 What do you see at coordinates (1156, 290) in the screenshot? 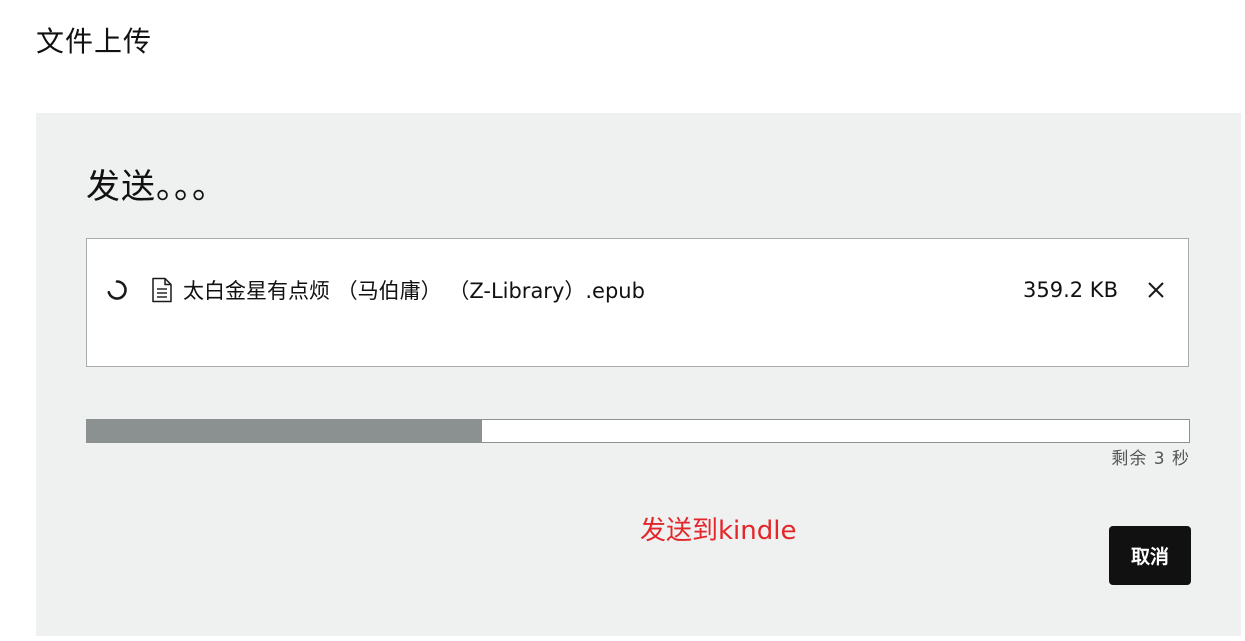
I see `close-icon` at bounding box center [1156, 290].